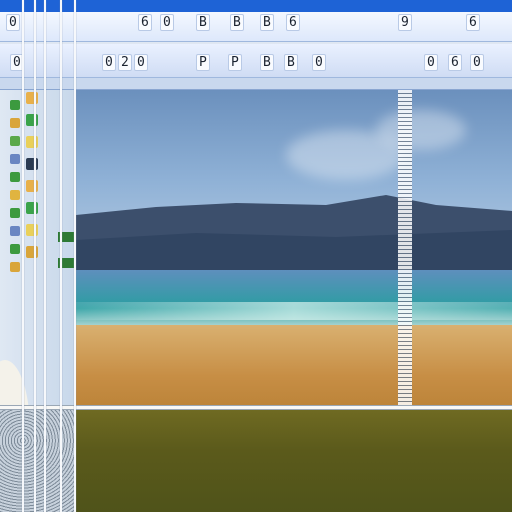 This screenshot has height=512, width=512. I want to click on toolbar-button-6: B, so click(267, 22).